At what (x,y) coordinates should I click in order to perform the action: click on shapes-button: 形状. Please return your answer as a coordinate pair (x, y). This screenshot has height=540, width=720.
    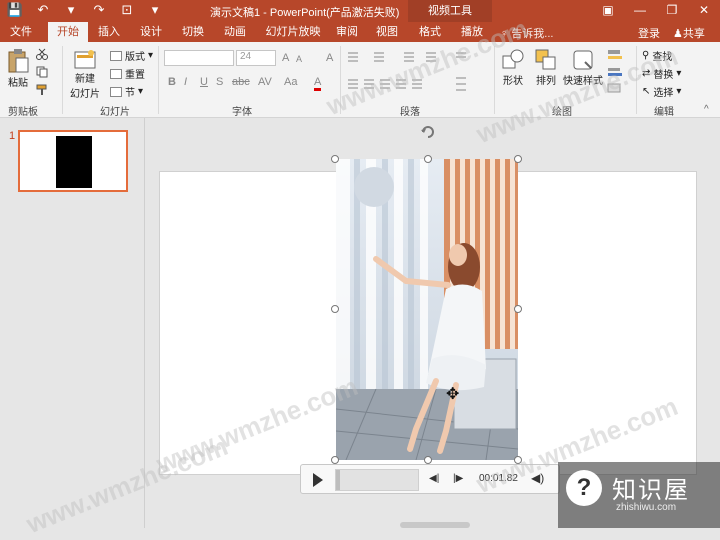
    Looking at the image, I should click on (513, 67).